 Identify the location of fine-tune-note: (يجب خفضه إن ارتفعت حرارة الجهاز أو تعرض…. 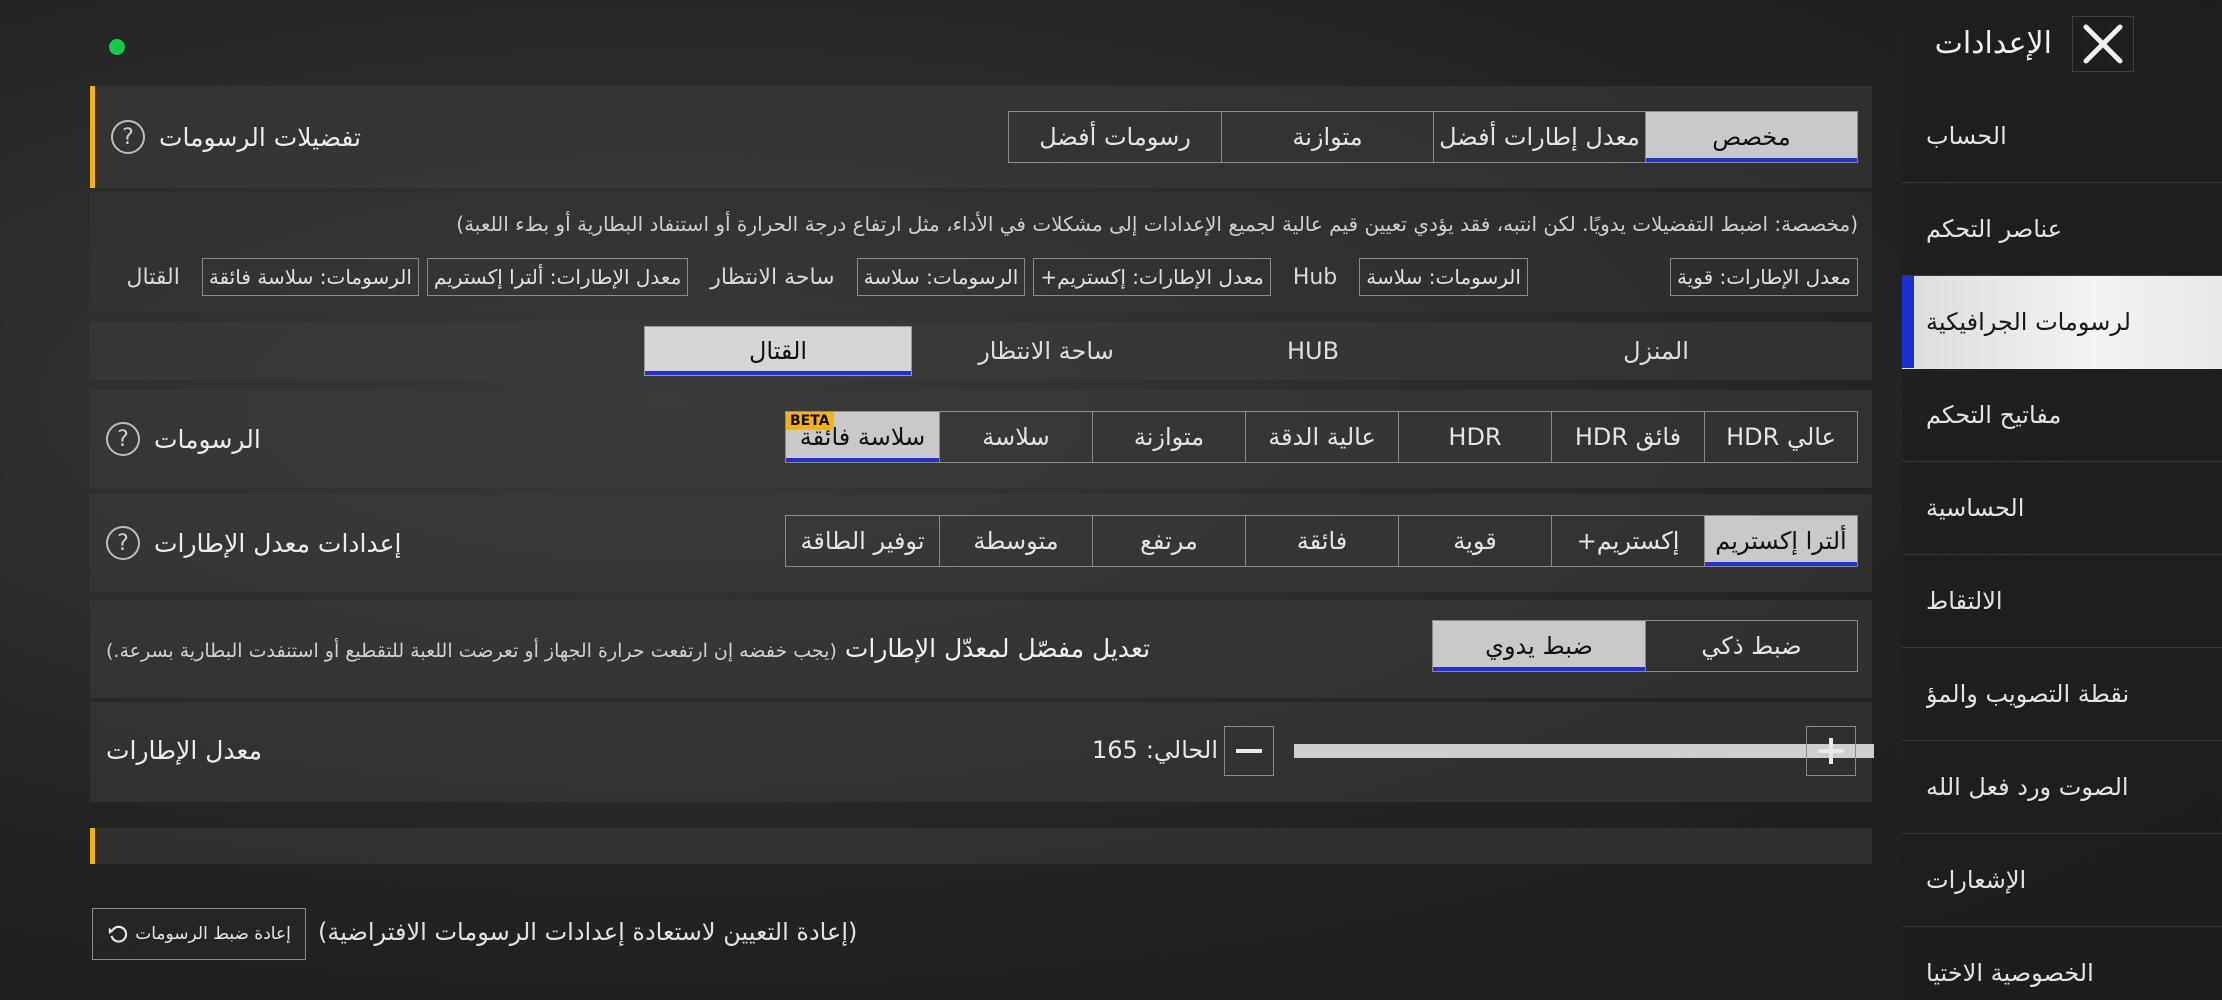
(471, 651).